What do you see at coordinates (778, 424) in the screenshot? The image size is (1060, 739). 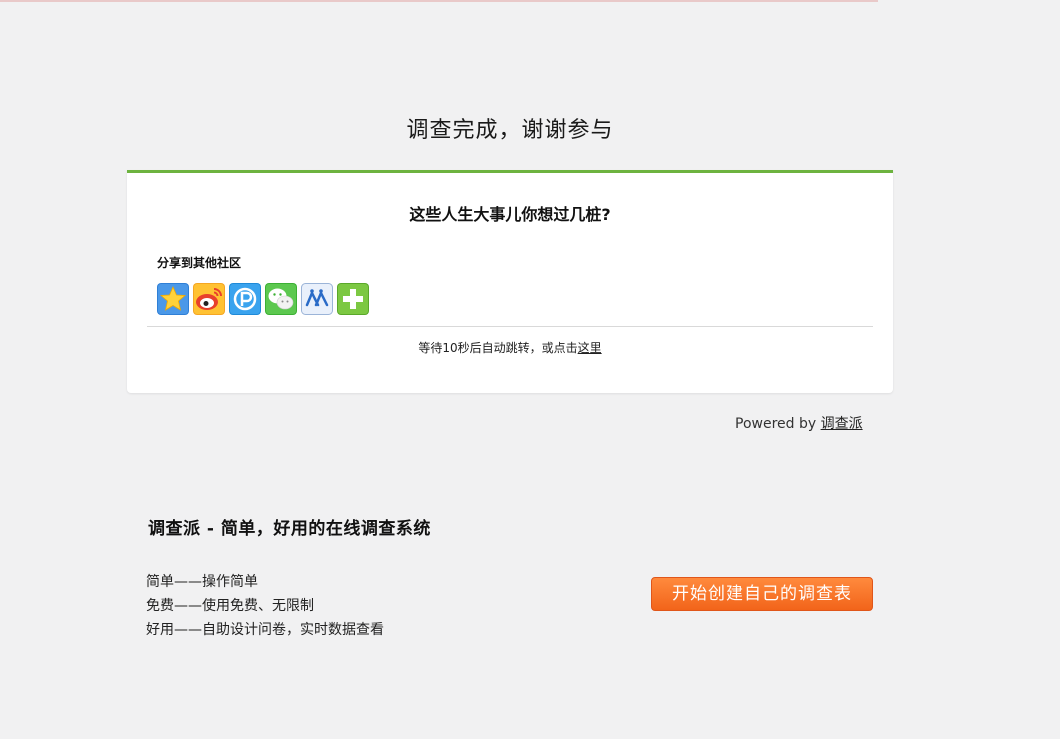 I see `powered-by-text: Powered by` at bounding box center [778, 424].